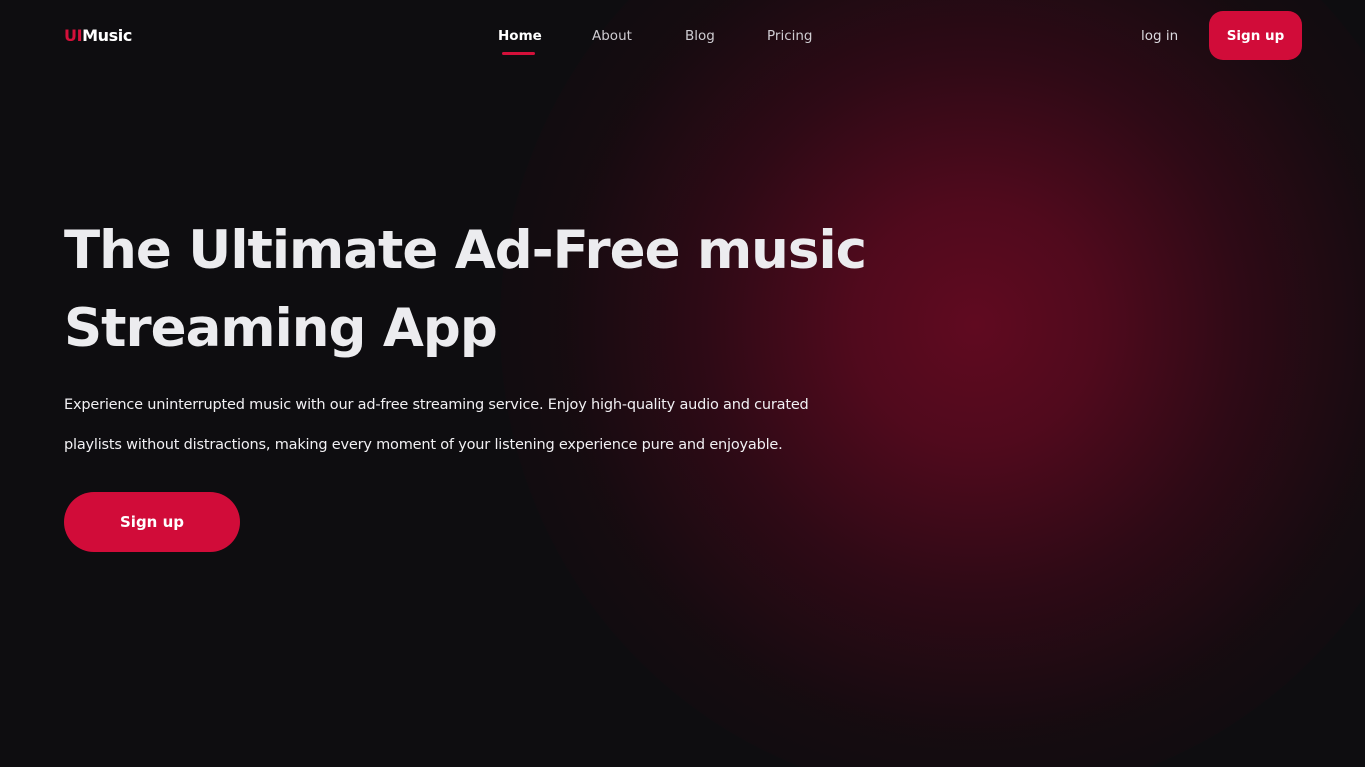 This screenshot has height=767, width=1365. I want to click on nav-active-indicator, so click(518, 53).